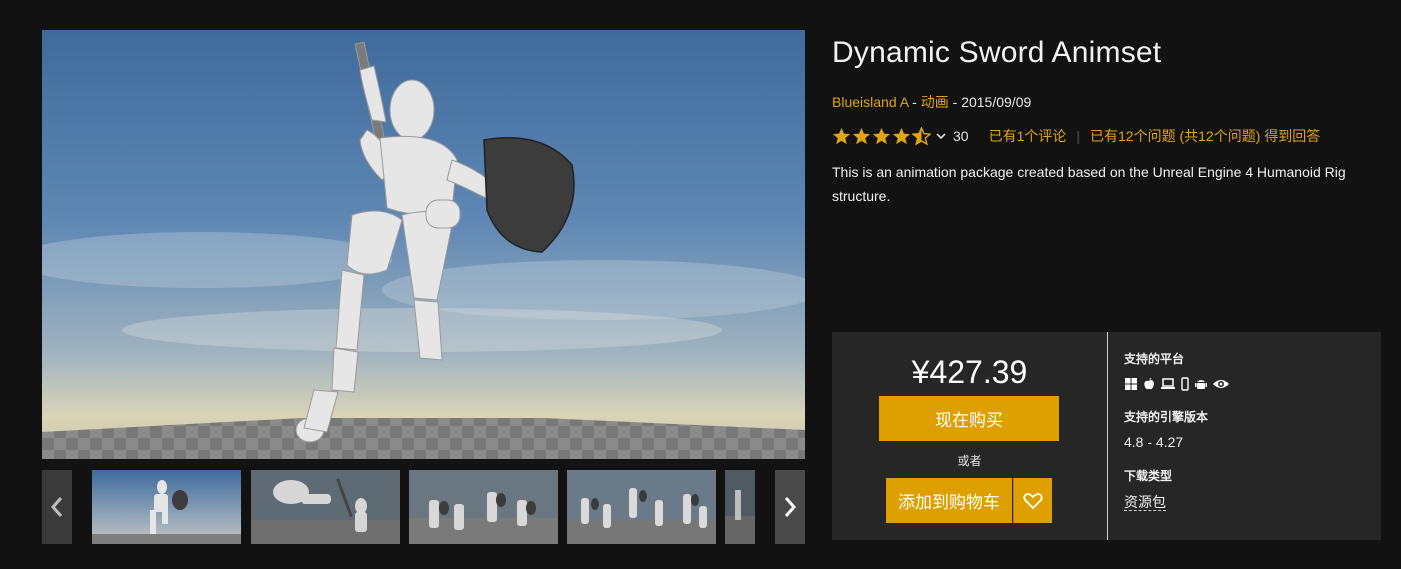 The height and width of the screenshot is (569, 1401). I want to click on platforms-label: 支持的平台, so click(1154, 359).